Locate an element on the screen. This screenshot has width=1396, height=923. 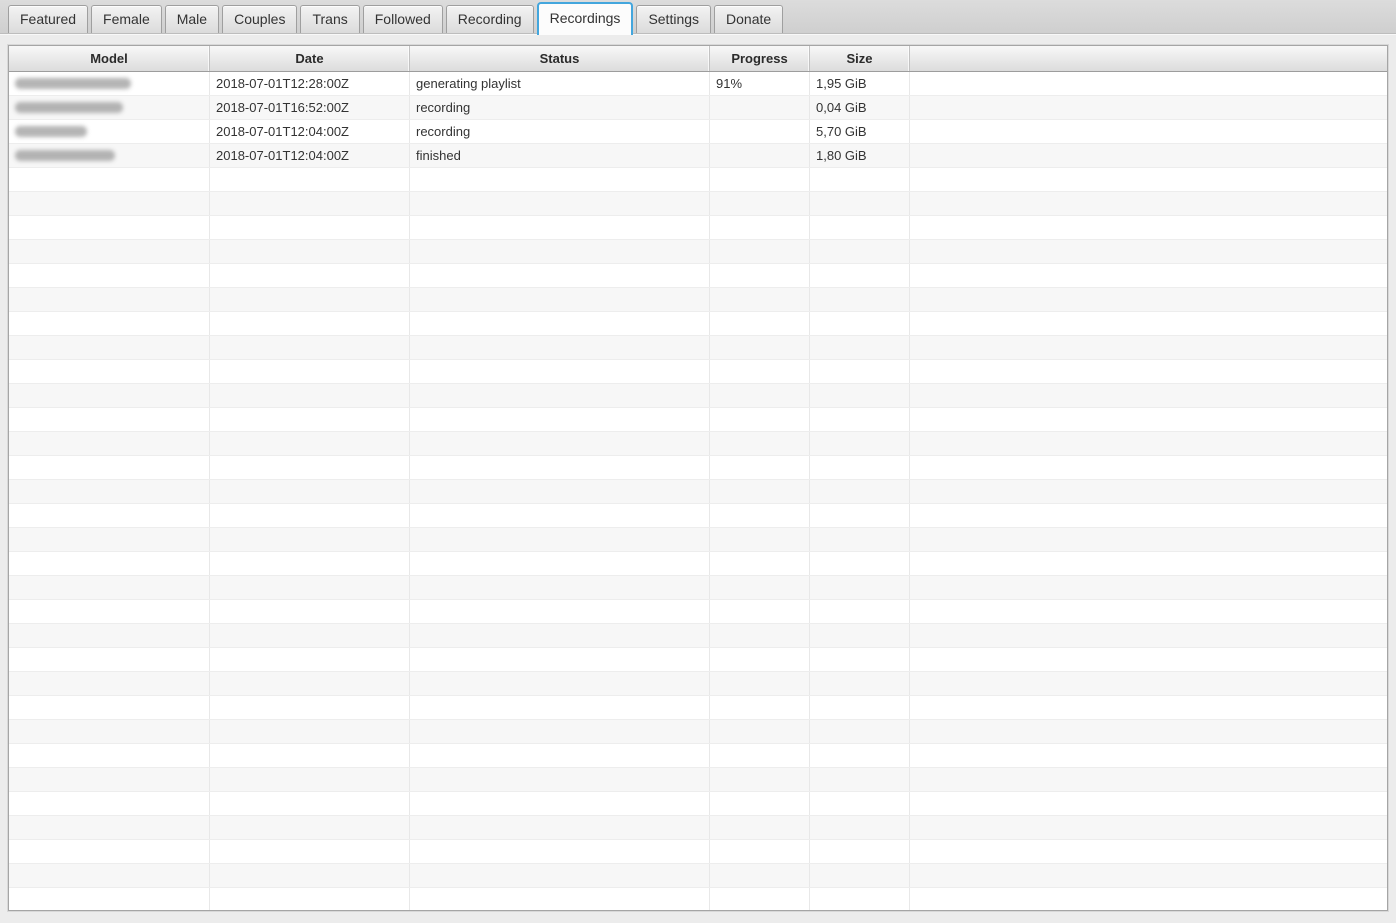
tab-label: Featured is located at coordinates (48, 19).